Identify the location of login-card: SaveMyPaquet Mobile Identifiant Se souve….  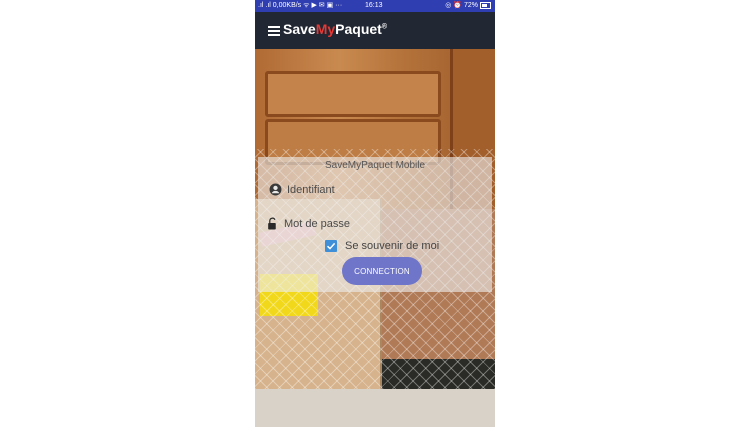
(375, 224).